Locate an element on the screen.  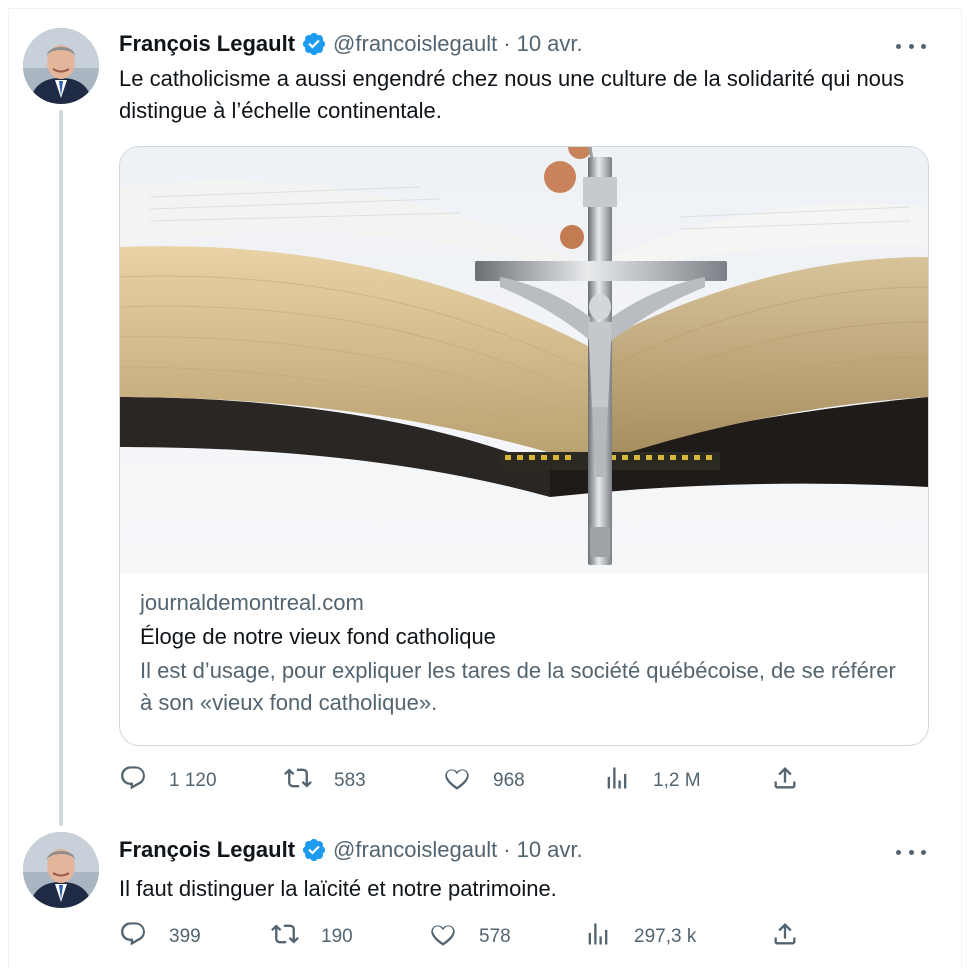
like-button: 968 is located at coordinates (484, 781).